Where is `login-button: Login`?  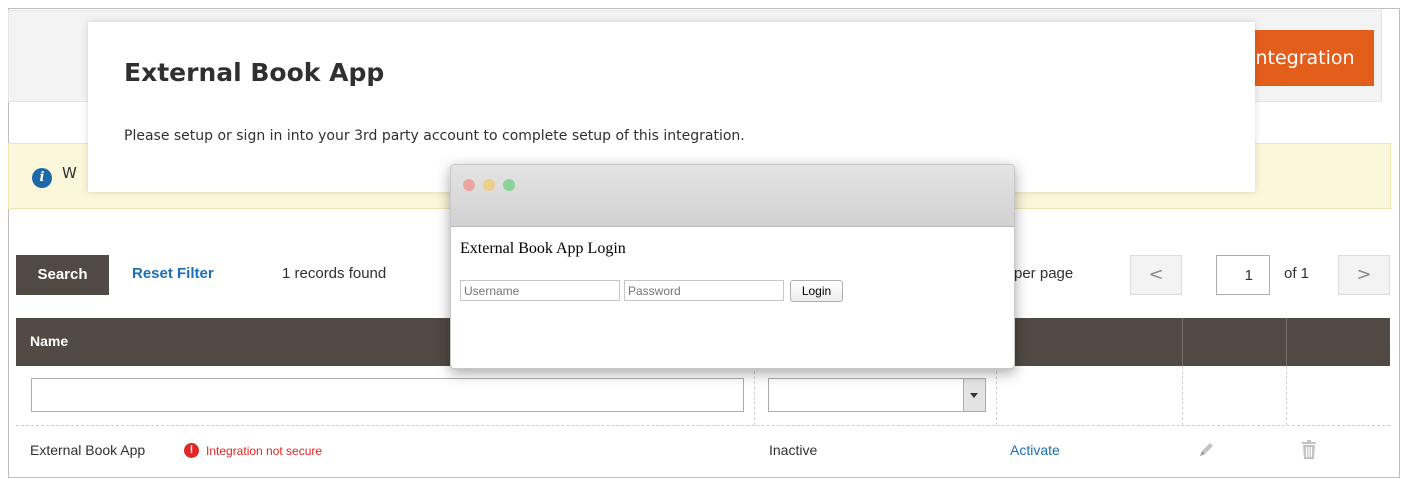 login-button: Login is located at coordinates (816, 291).